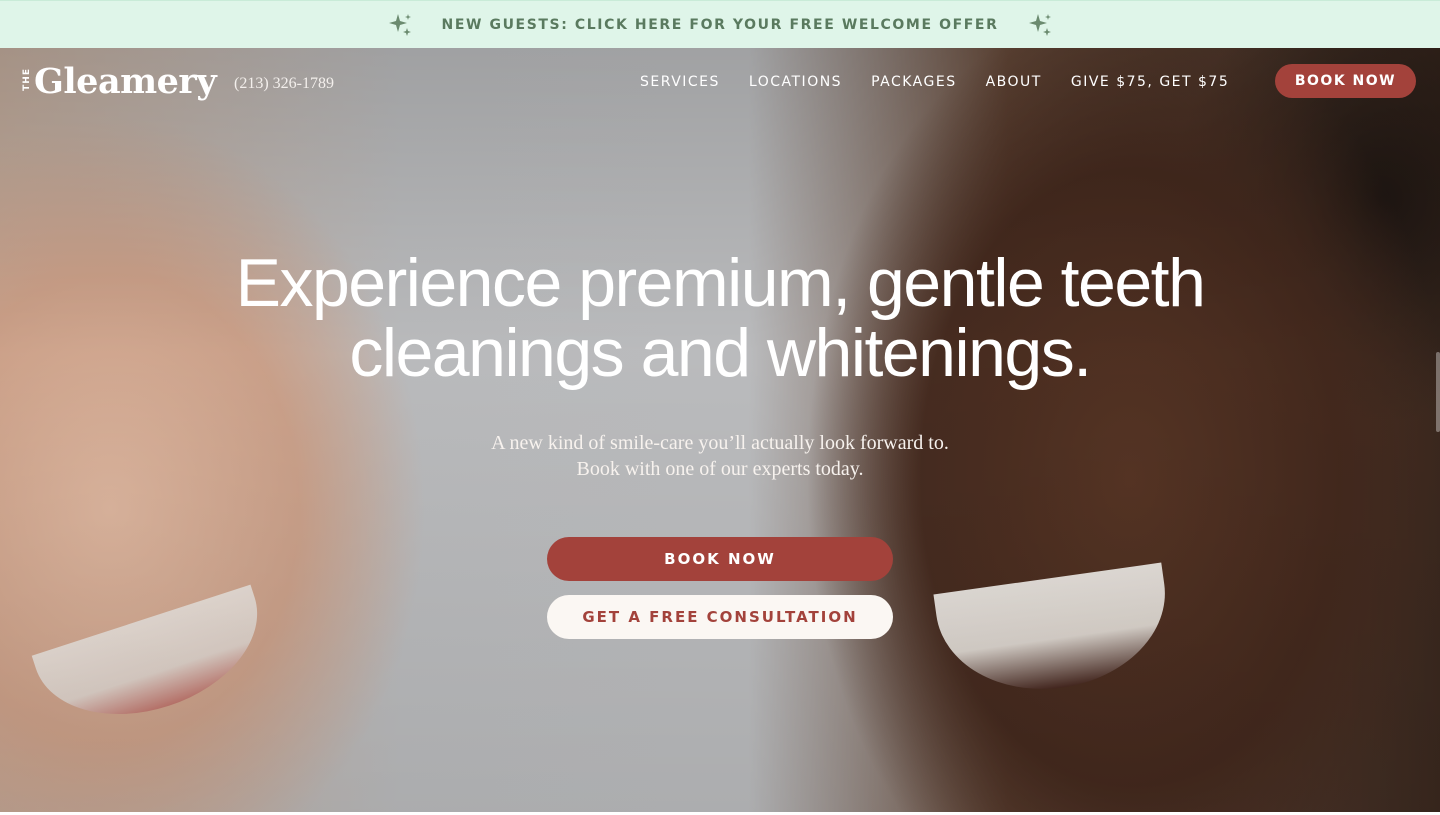 The height and width of the screenshot is (815, 1440). I want to click on scrollbar-thumb, so click(1438, 392).